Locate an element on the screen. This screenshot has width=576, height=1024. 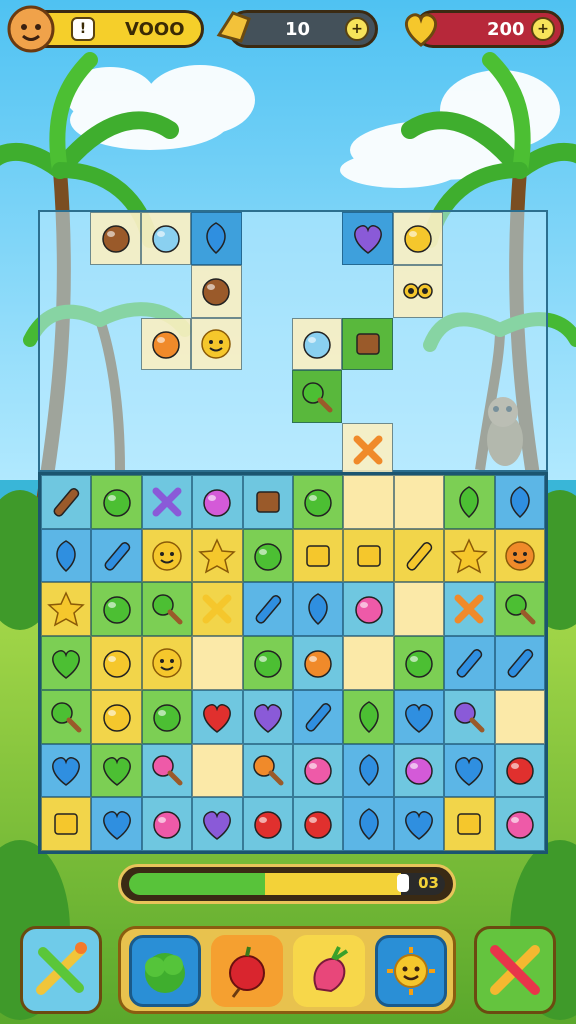
avatar is located at coordinates (31, 29).